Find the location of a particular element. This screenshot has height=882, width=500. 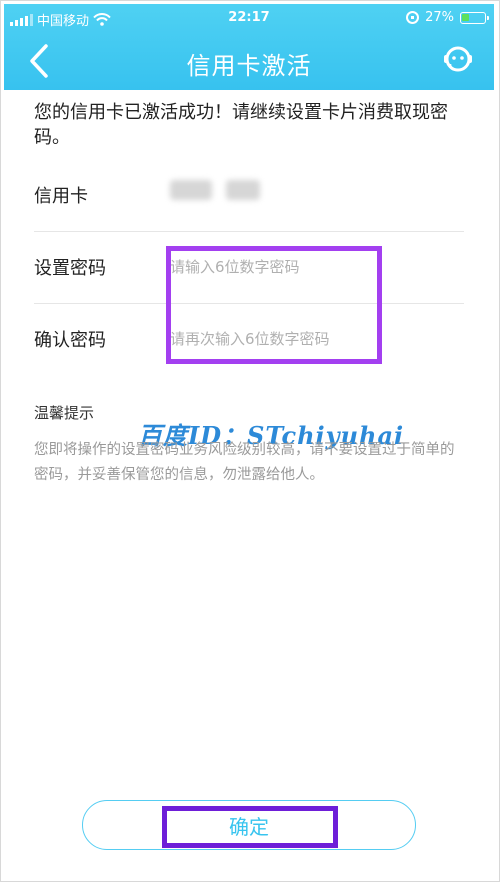

confirm-password-label: 确认密码 is located at coordinates (70, 340).